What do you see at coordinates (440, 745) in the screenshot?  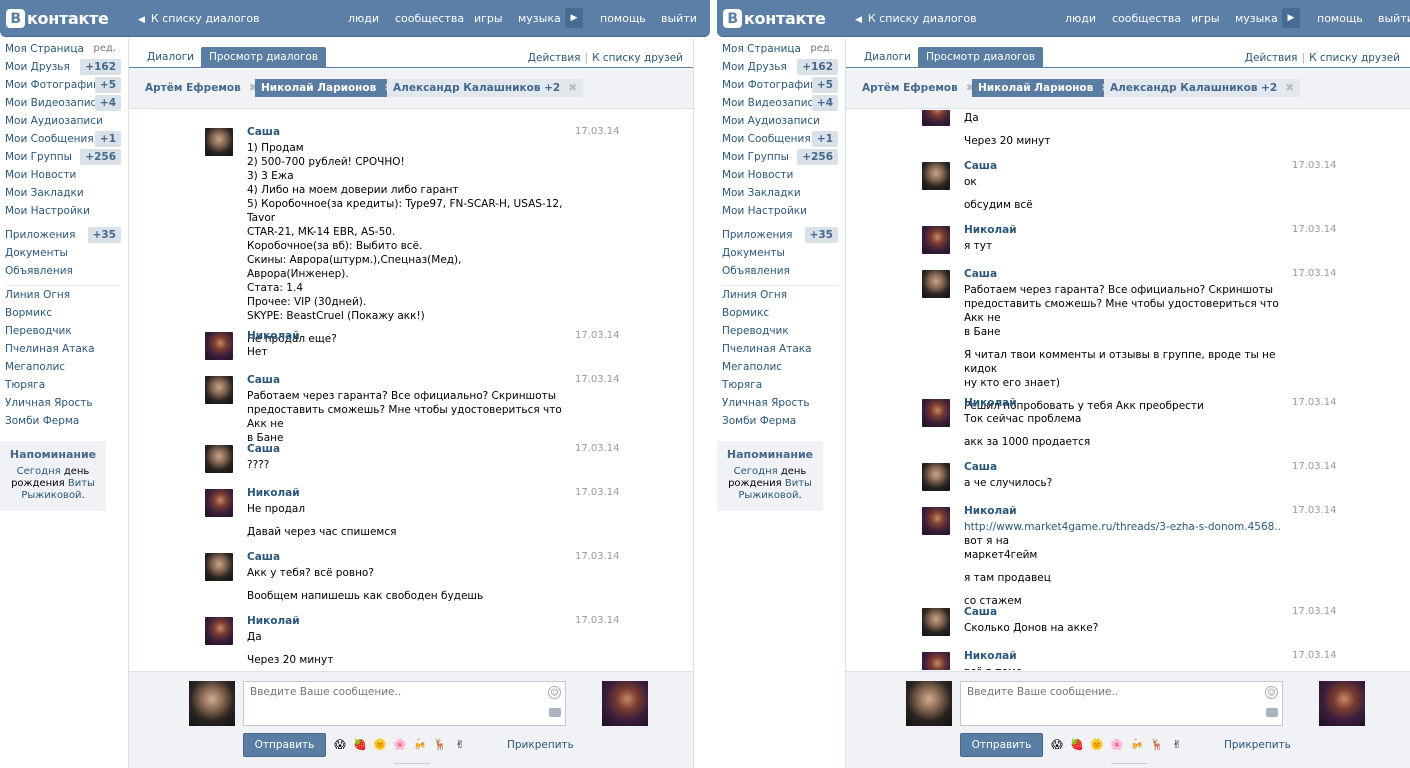 I see `emoji-deer-icon: 🦌` at bounding box center [440, 745].